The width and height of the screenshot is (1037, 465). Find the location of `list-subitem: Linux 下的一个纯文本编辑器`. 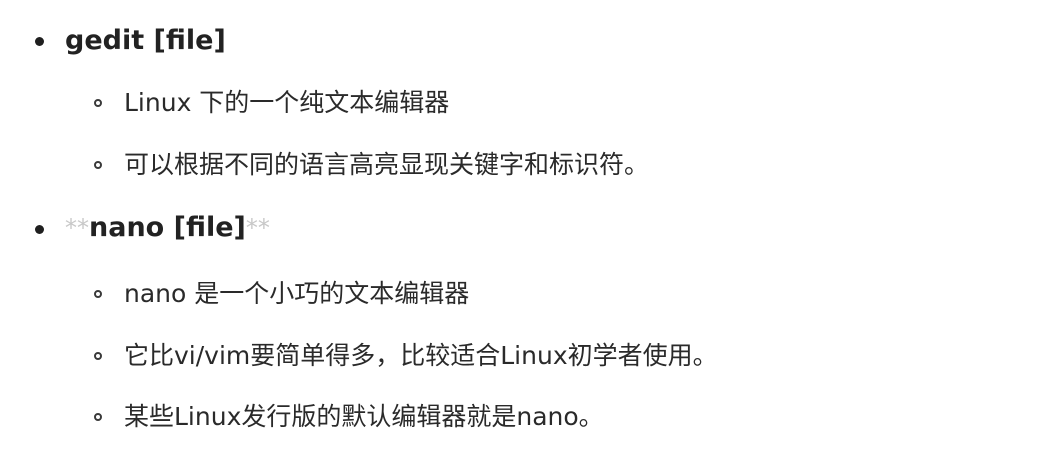

list-subitem: Linux 下的一个纯文本编辑器 is located at coordinates (287, 102).